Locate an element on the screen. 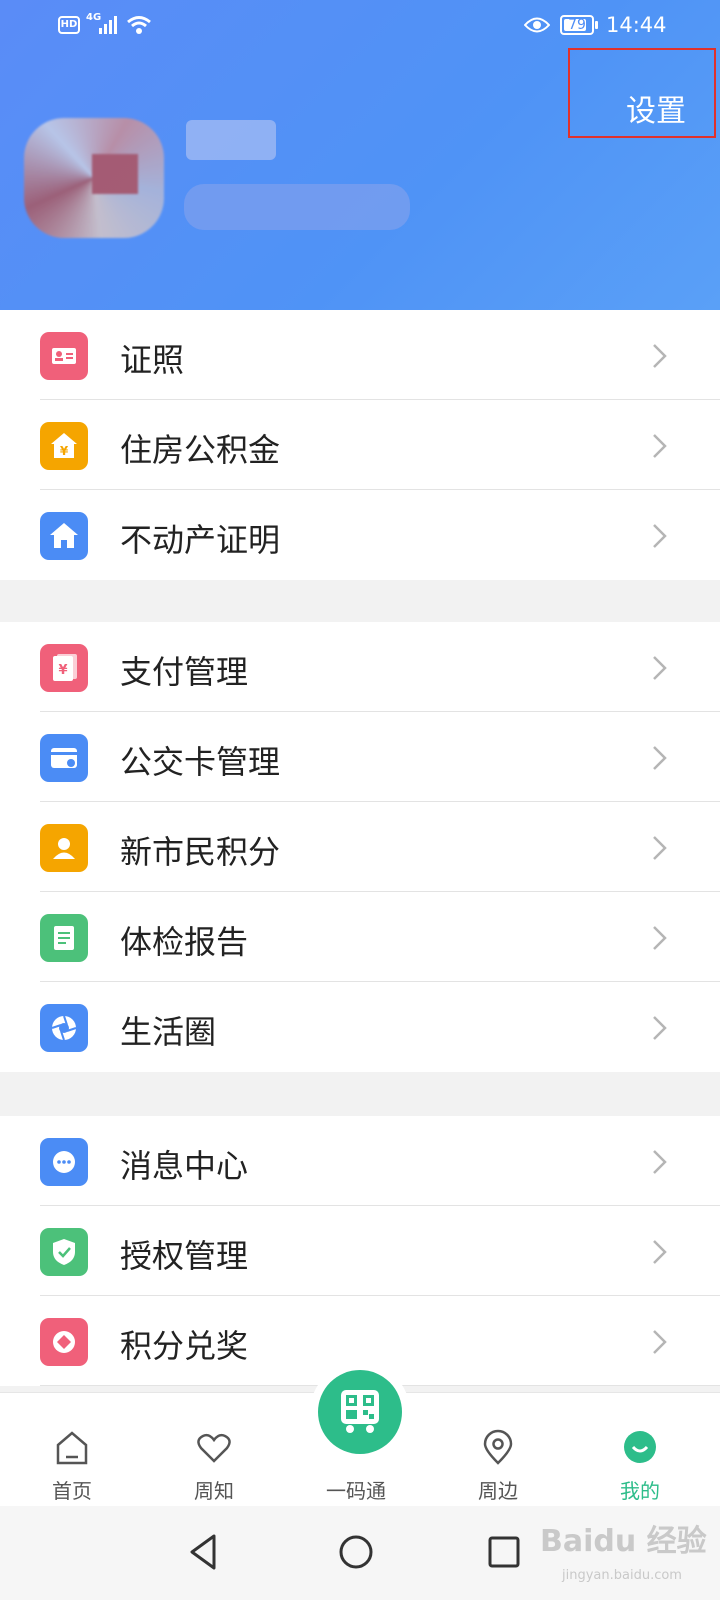 The height and width of the screenshot is (1600, 720). tab-label: 周边 is located at coordinates (498, 1491).